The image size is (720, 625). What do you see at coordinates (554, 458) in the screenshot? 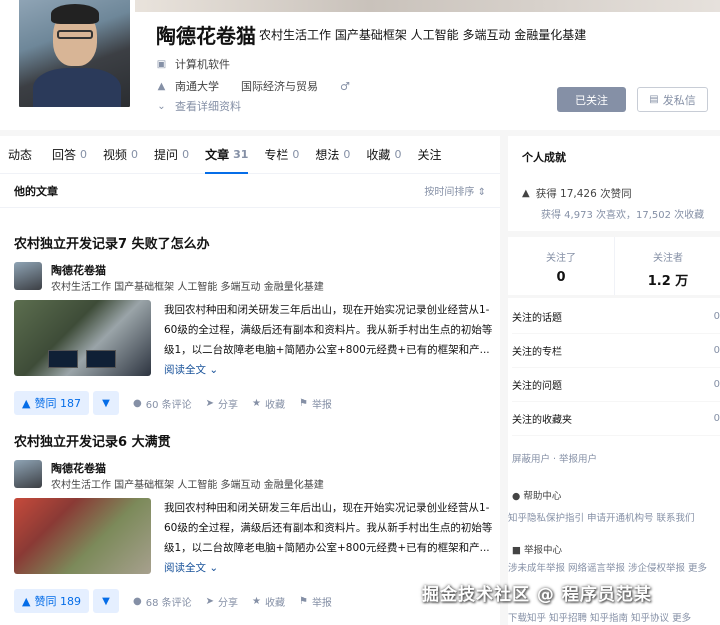
I see `block-report-user-link: 屏蔽用户 · 举报用户` at bounding box center [554, 458].